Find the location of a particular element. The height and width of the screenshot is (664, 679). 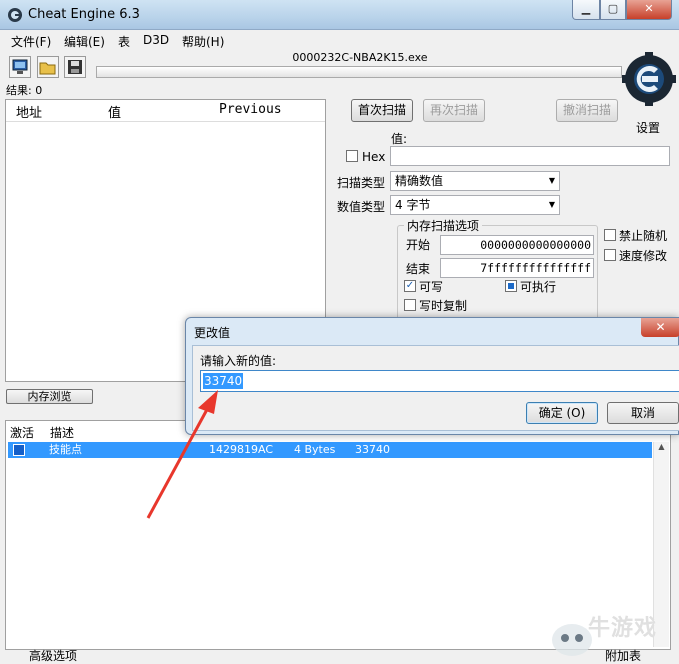

save-button is located at coordinates (75, 67).